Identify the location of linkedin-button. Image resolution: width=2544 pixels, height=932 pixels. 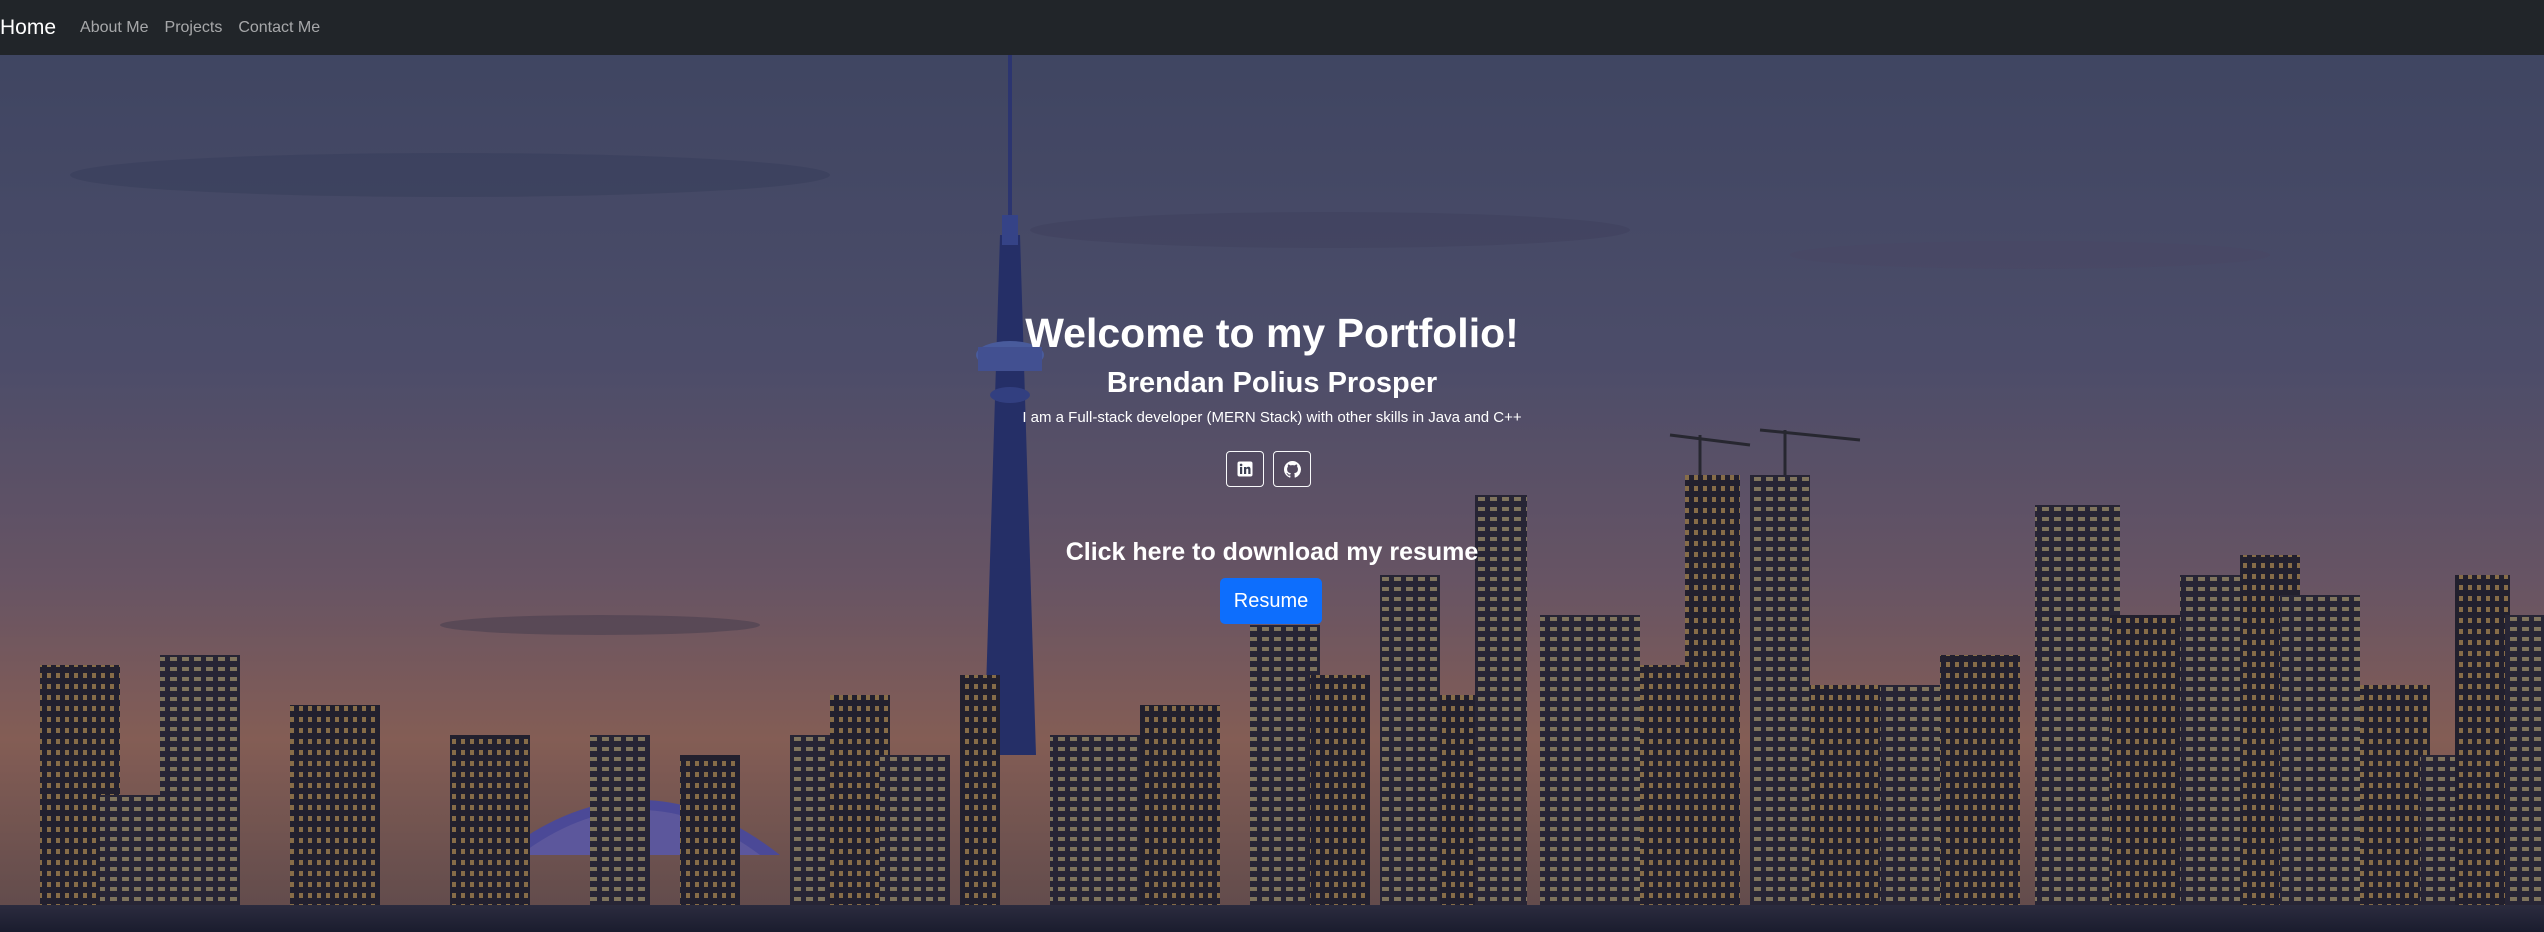
(1245, 469).